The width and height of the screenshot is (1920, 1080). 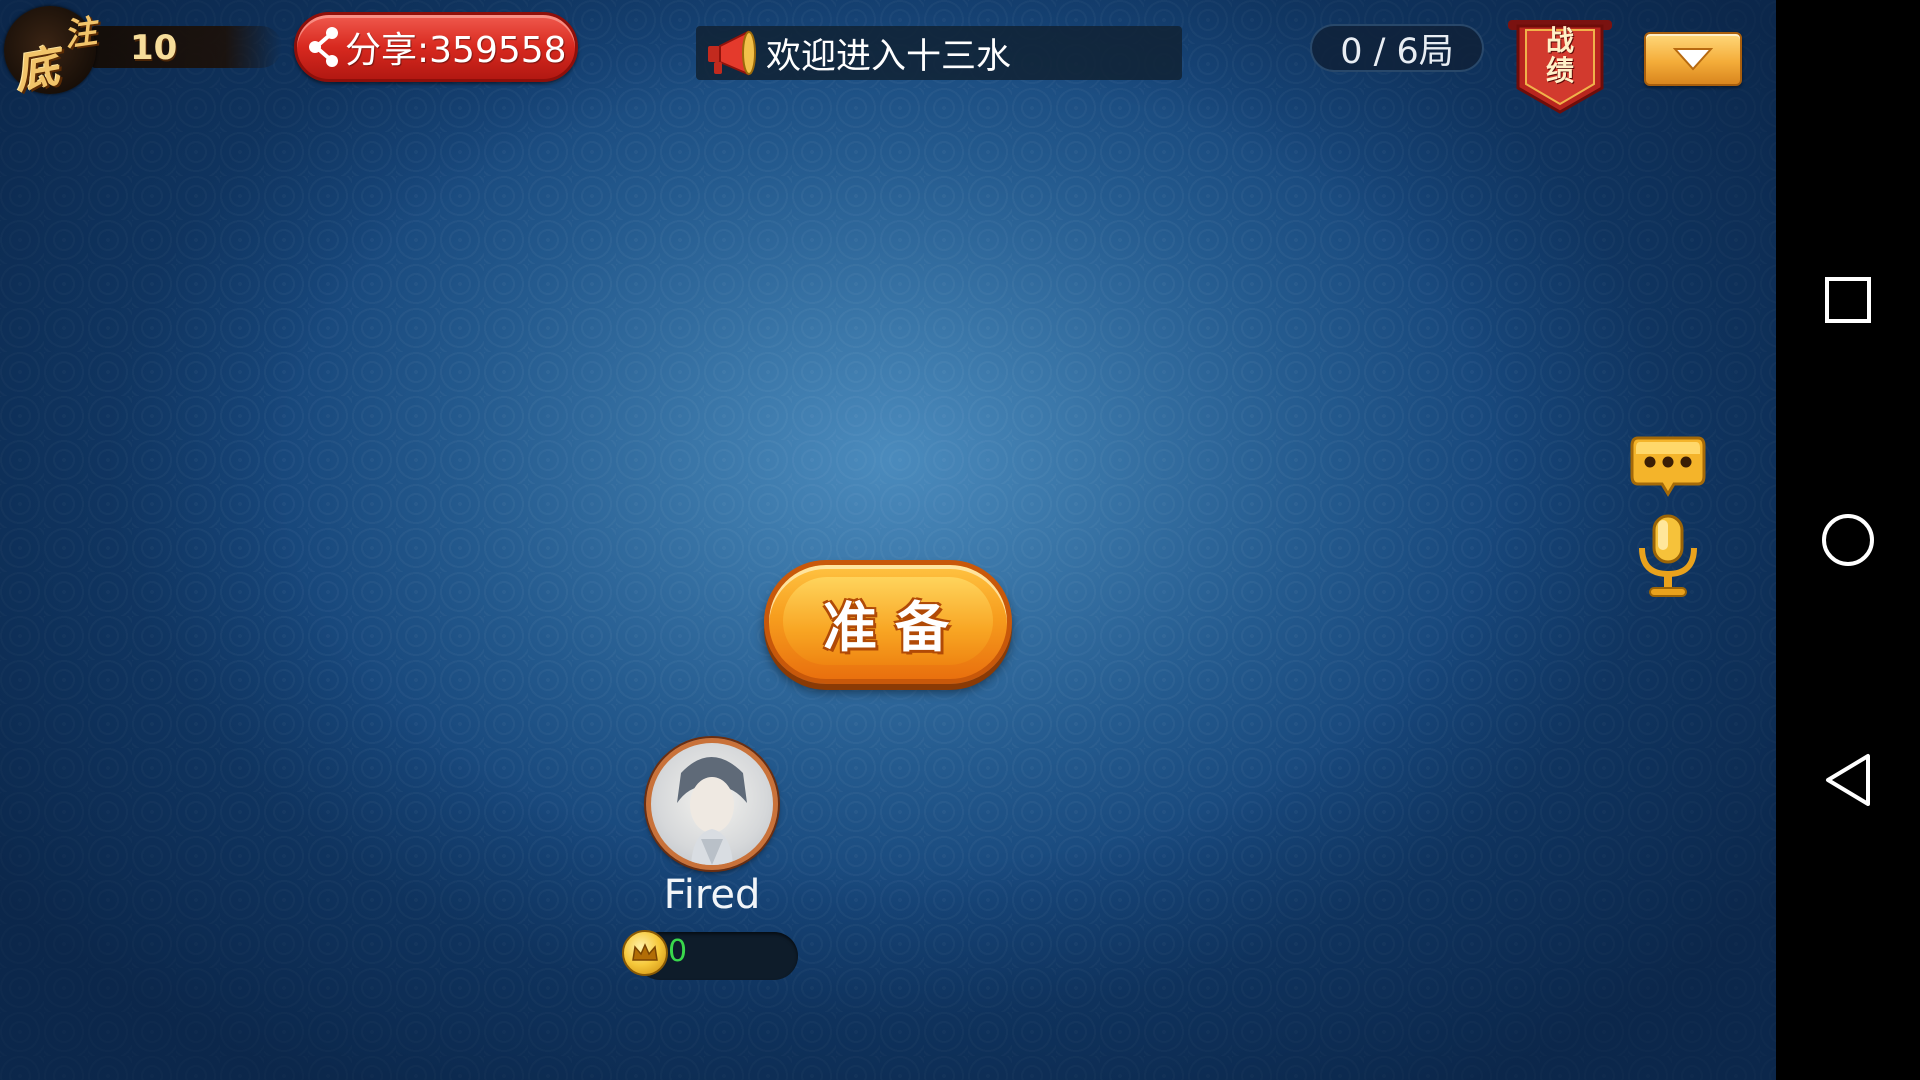 What do you see at coordinates (889, 56) in the screenshot?
I see `notice-text: 欢迎进入十三水` at bounding box center [889, 56].